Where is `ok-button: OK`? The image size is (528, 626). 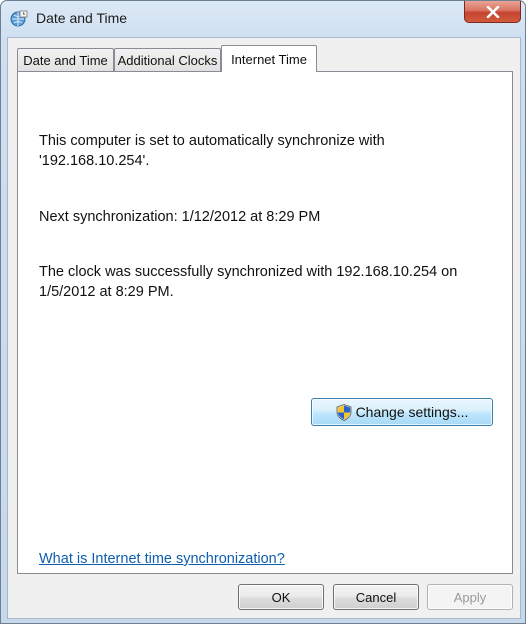 ok-button: OK is located at coordinates (281, 597).